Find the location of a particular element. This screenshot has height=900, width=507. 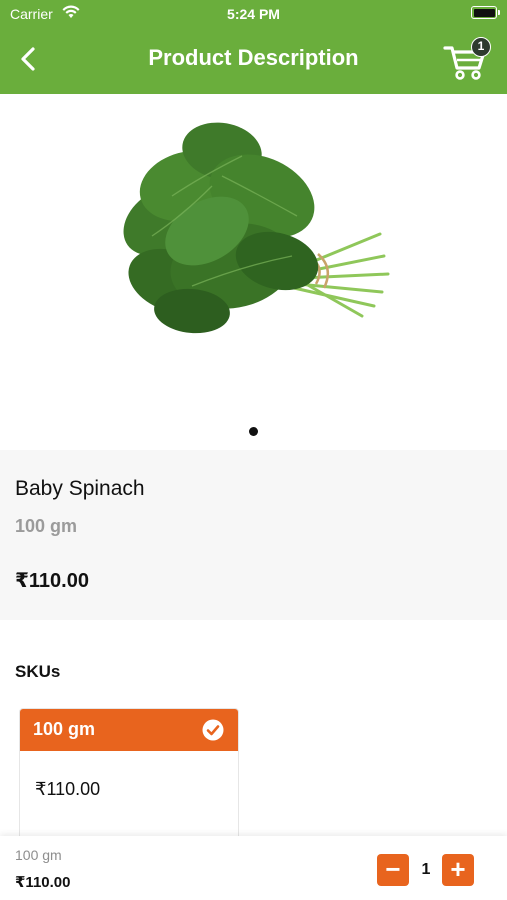

product-price: ₹110.00 is located at coordinates (52, 581).